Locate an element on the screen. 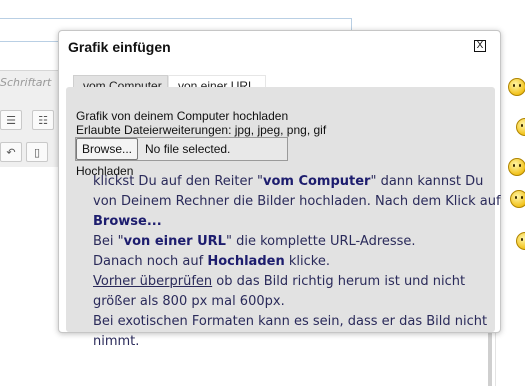 This screenshot has height=386, width=525. undo-icon: ↶ is located at coordinates (11, 152).